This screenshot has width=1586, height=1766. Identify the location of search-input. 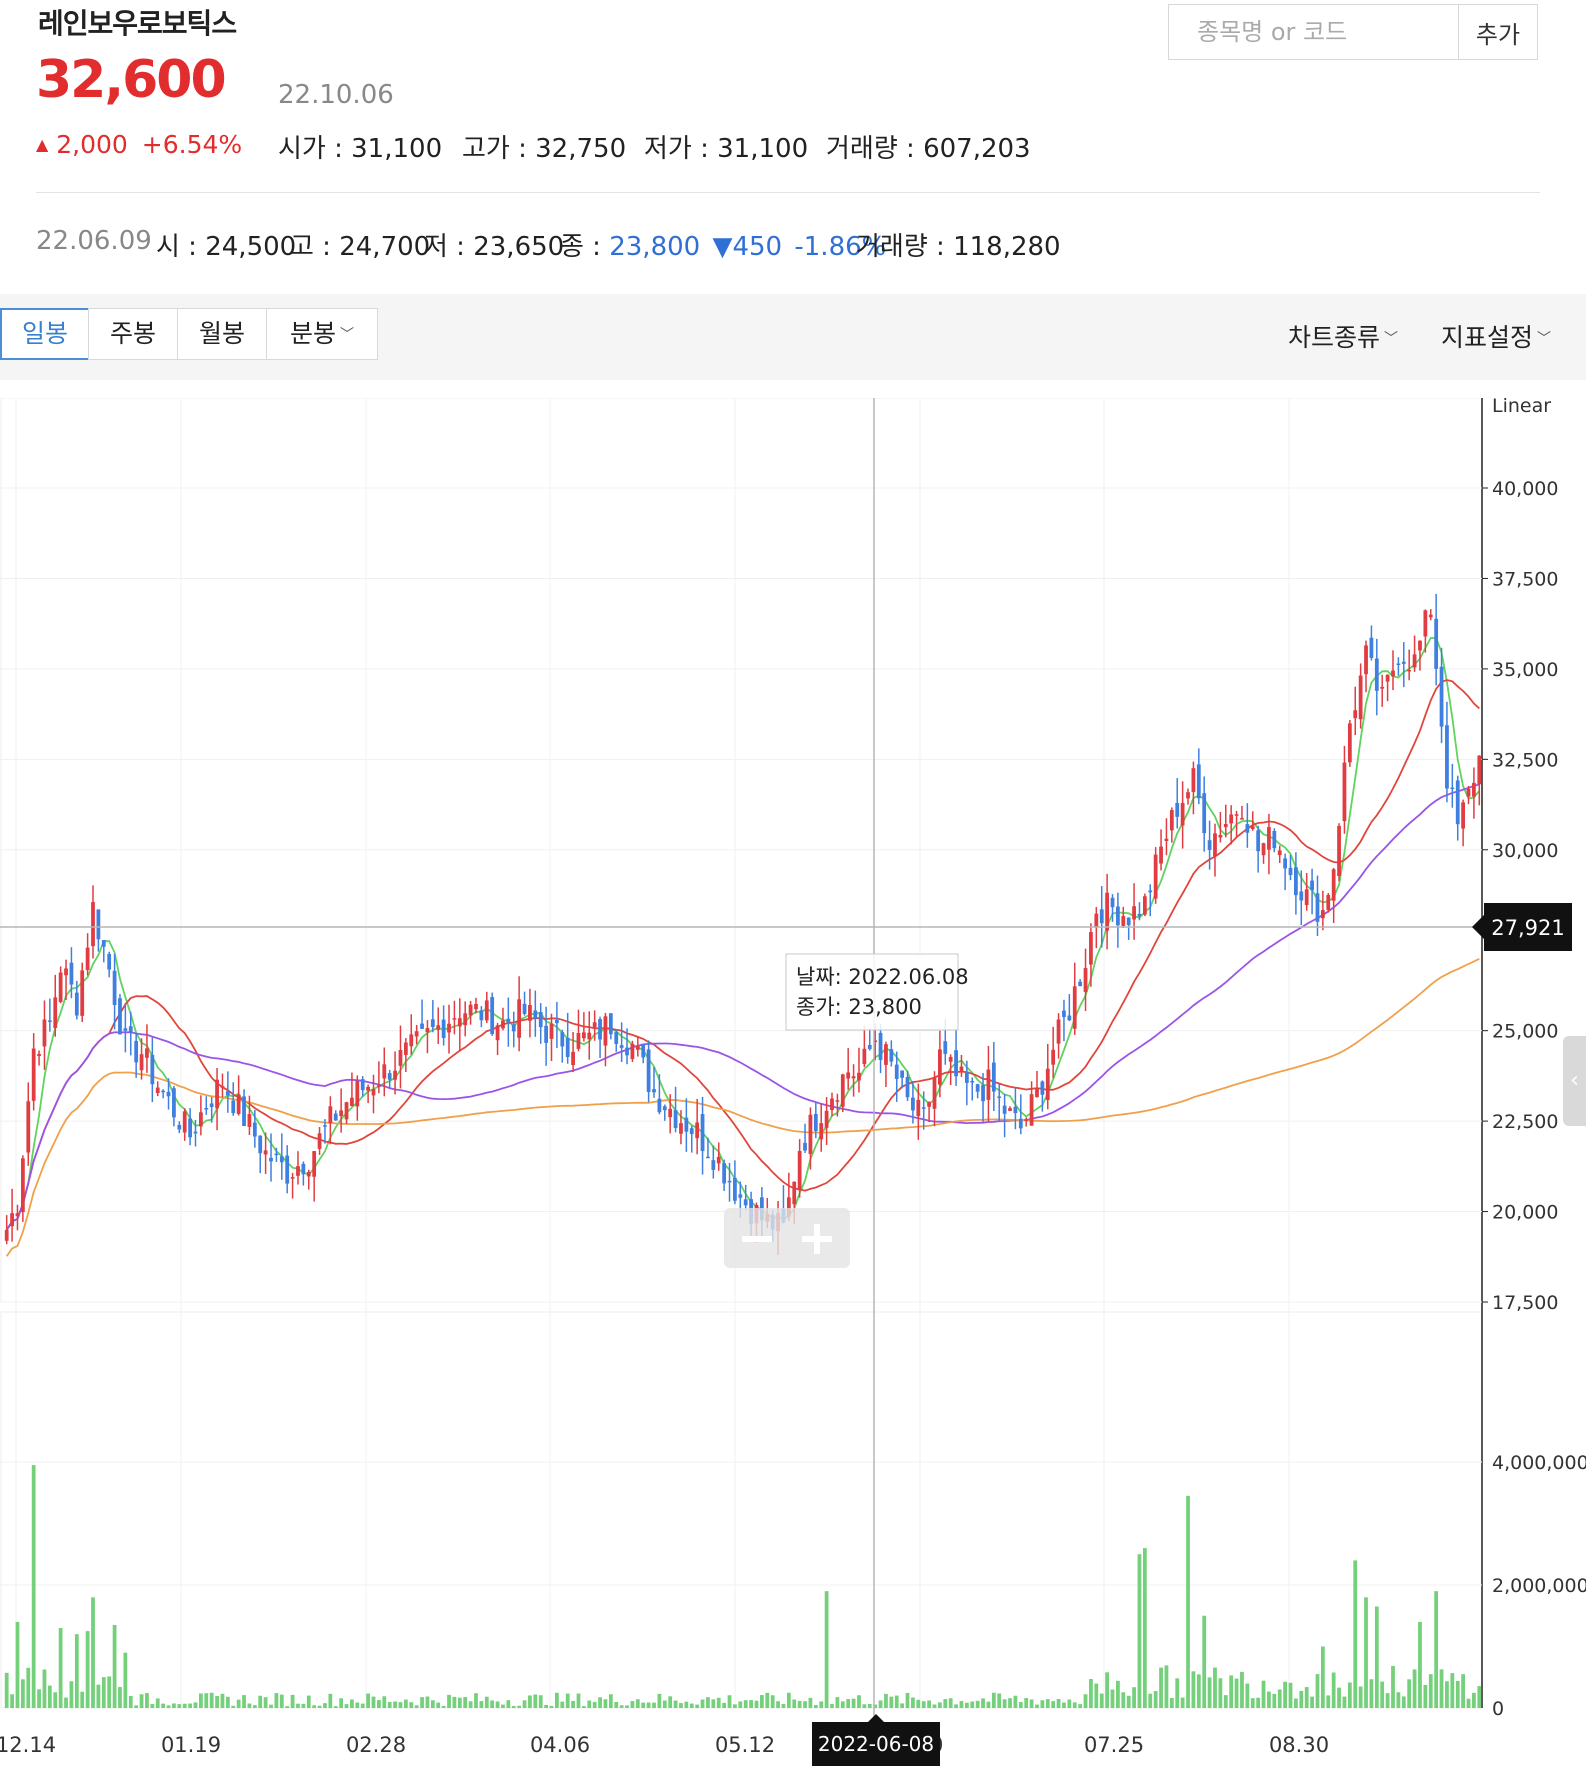
(1314, 32).